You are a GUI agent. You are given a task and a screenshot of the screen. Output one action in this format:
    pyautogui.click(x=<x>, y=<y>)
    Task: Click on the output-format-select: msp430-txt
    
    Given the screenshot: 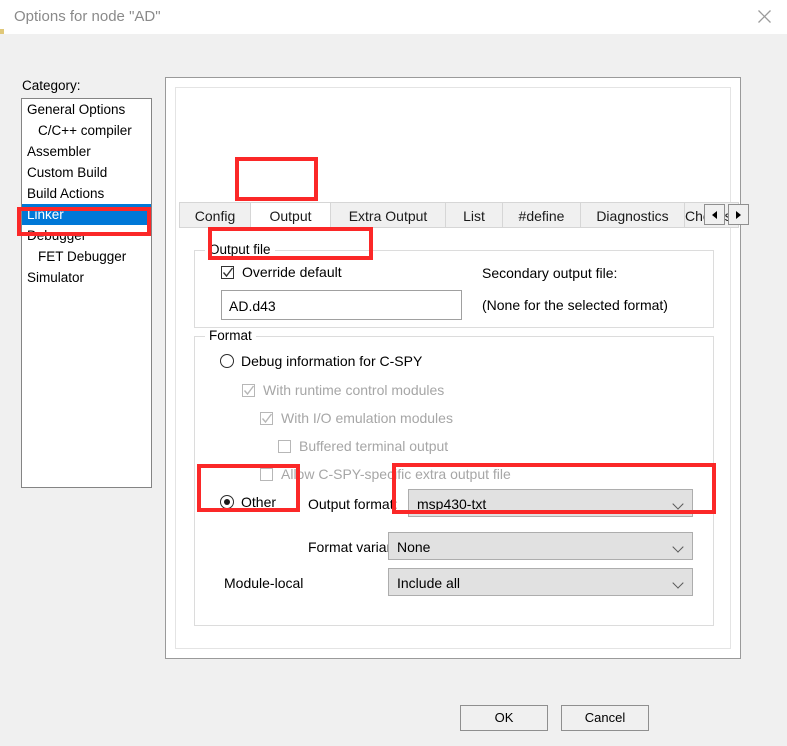 What is the action you would take?
    pyautogui.click(x=550, y=503)
    